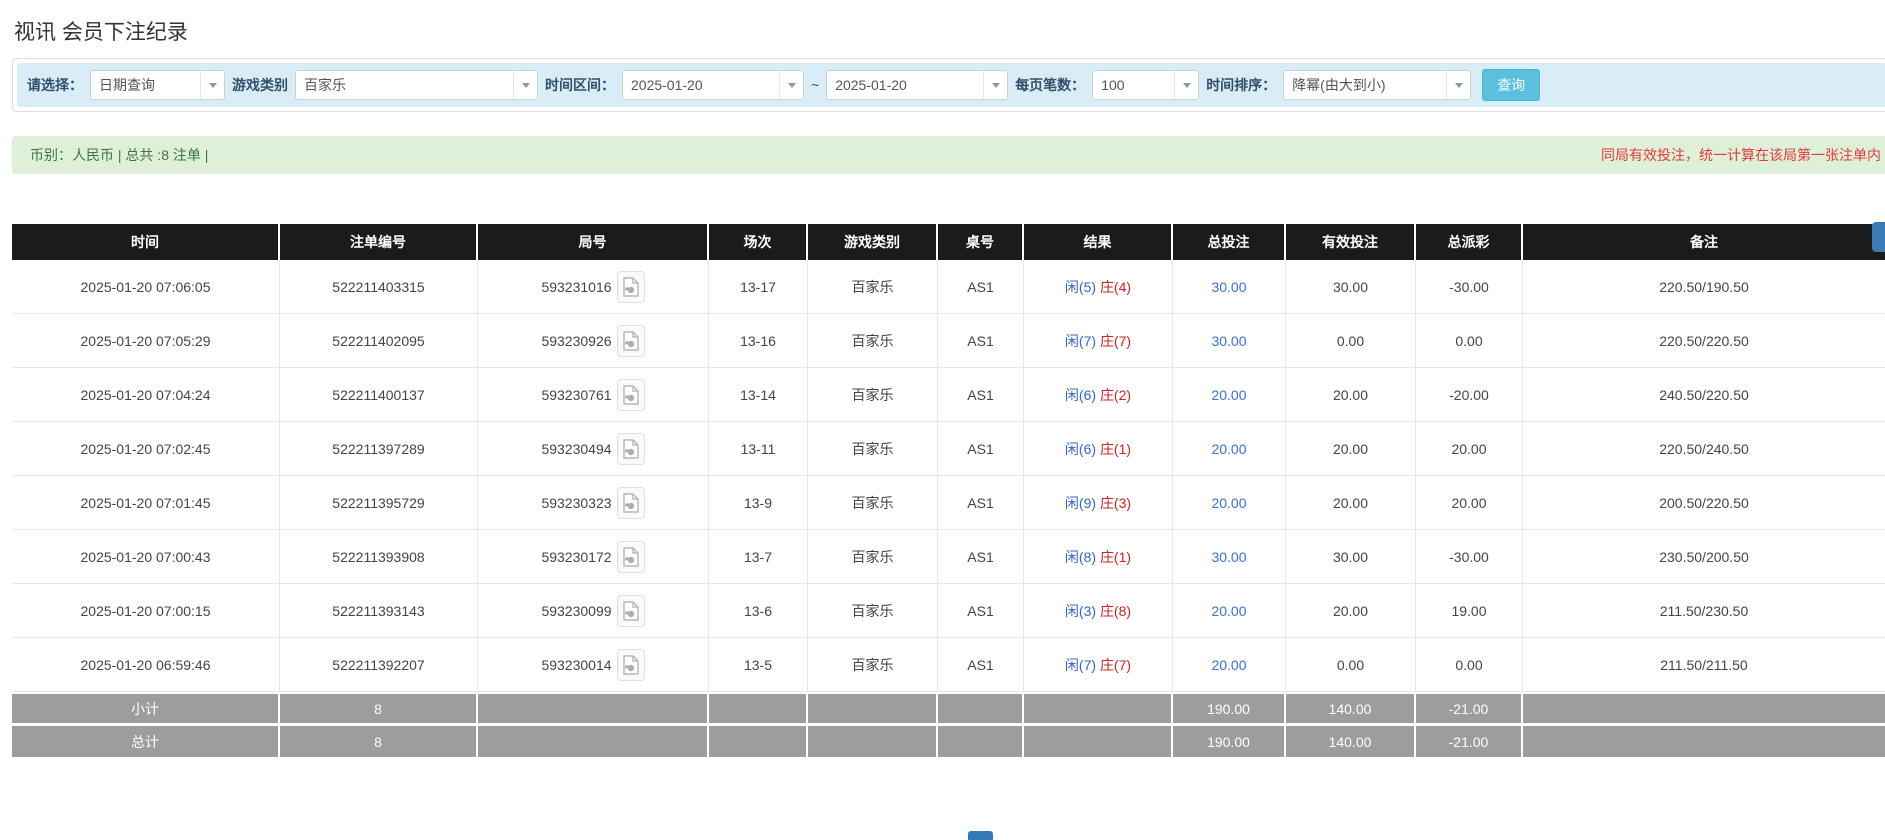 This screenshot has height=840, width=1885. What do you see at coordinates (1080, 610) in the screenshot?
I see `result-player: 闲(3)` at bounding box center [1080, 610].